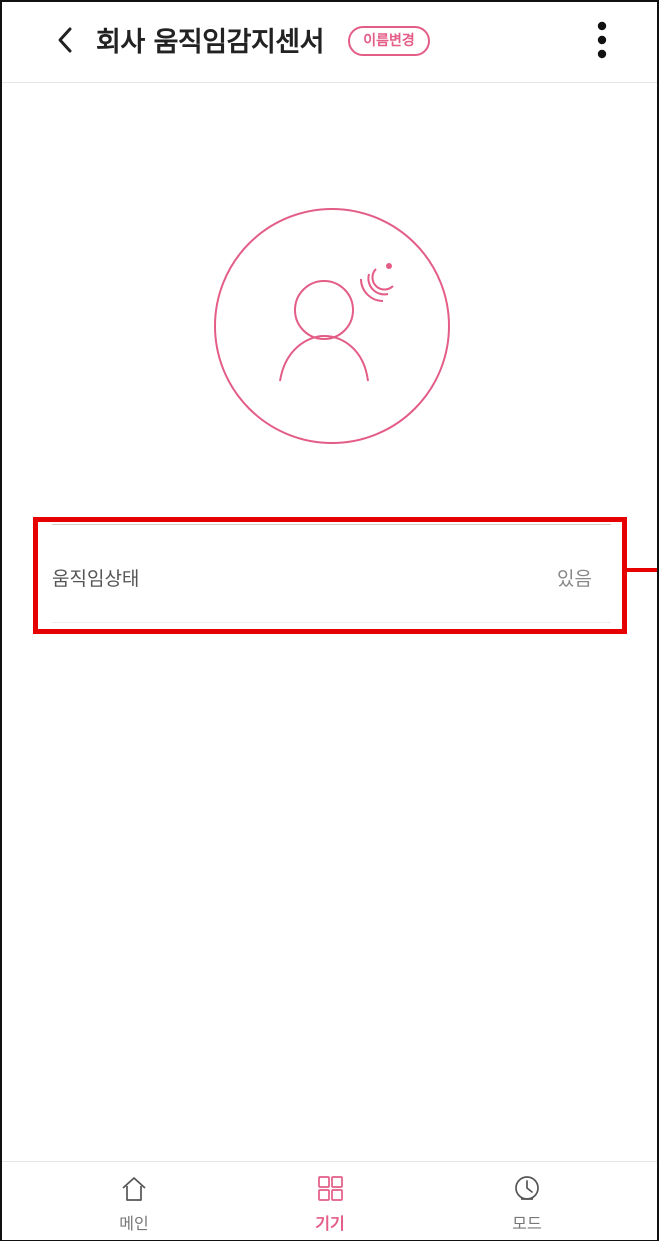  What do you see at coordinates (642, 570) in the screenshot?
I see `callout-line` at bounding box center [642, 570].